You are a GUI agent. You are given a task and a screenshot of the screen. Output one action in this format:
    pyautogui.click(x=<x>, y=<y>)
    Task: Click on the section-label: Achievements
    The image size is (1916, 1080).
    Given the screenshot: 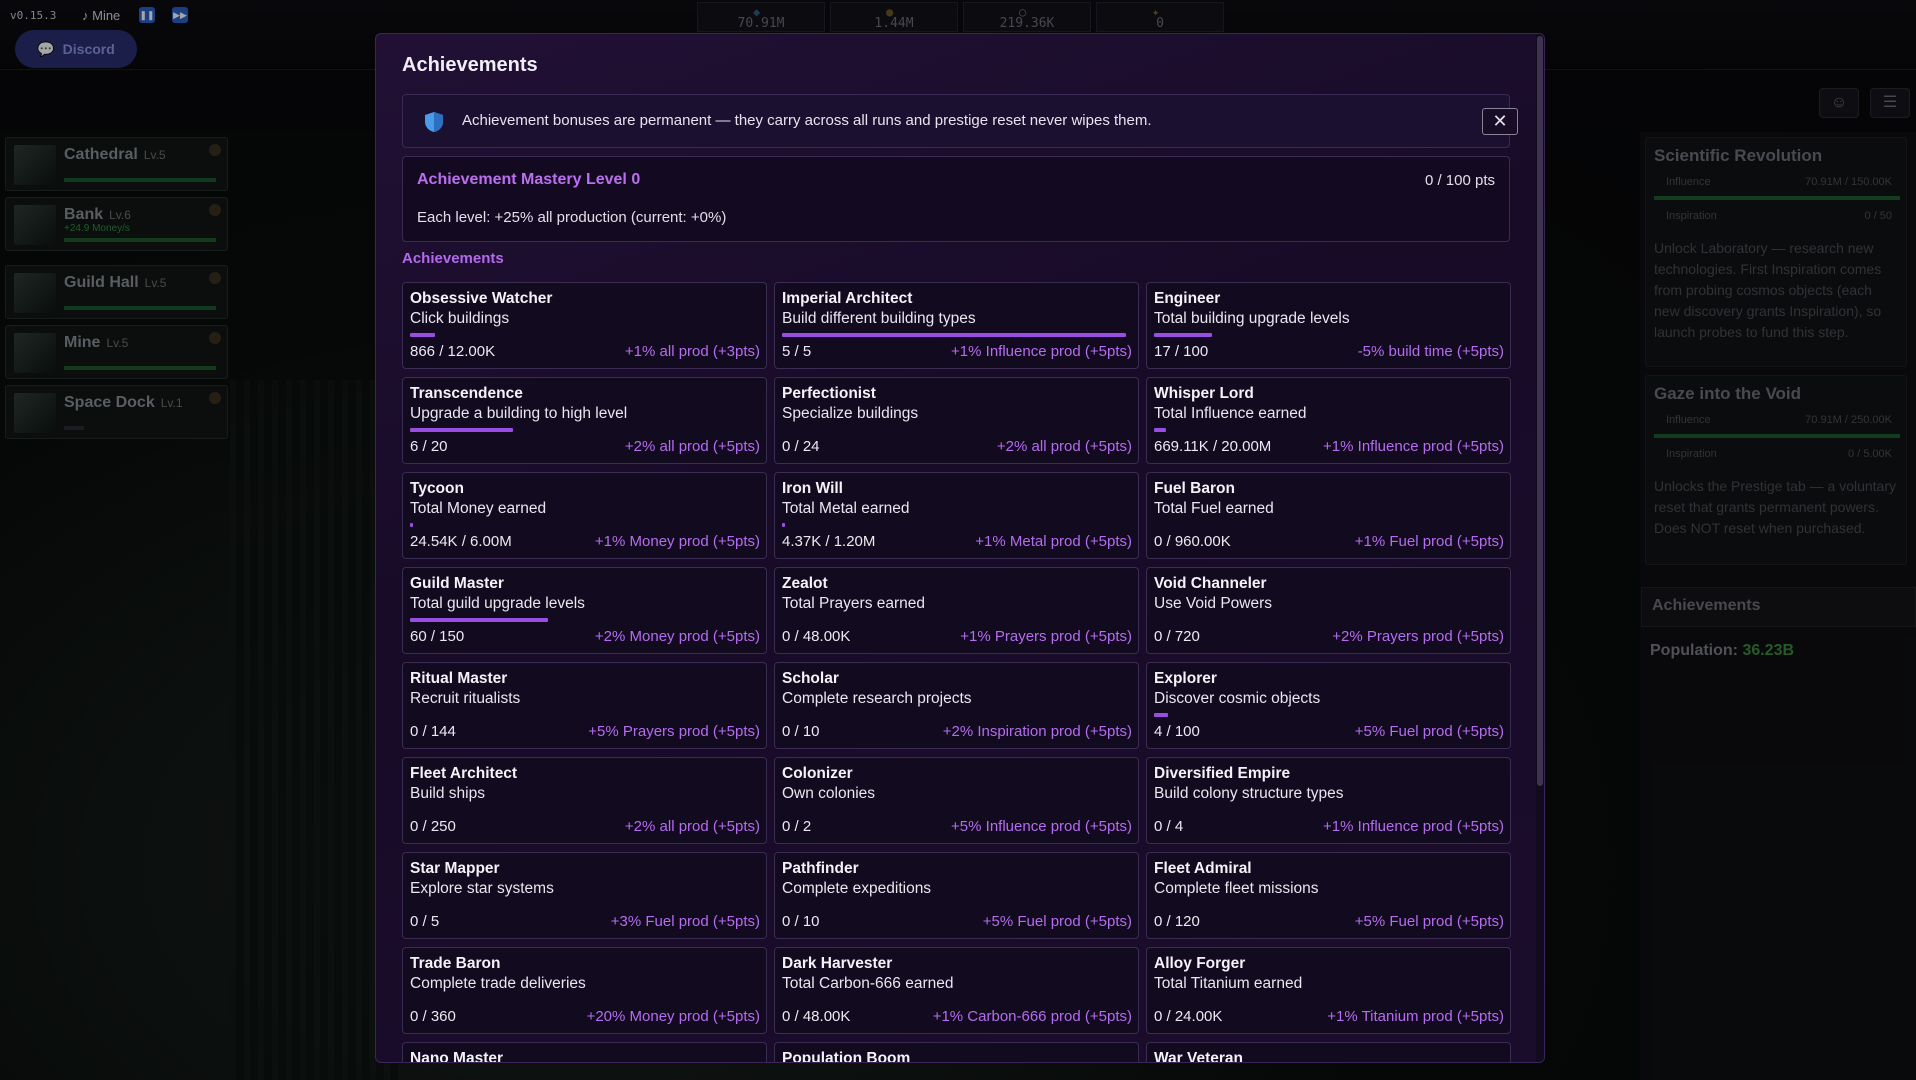 What is the action you would take?
    pyautogui.click(x=453, y=258)
    